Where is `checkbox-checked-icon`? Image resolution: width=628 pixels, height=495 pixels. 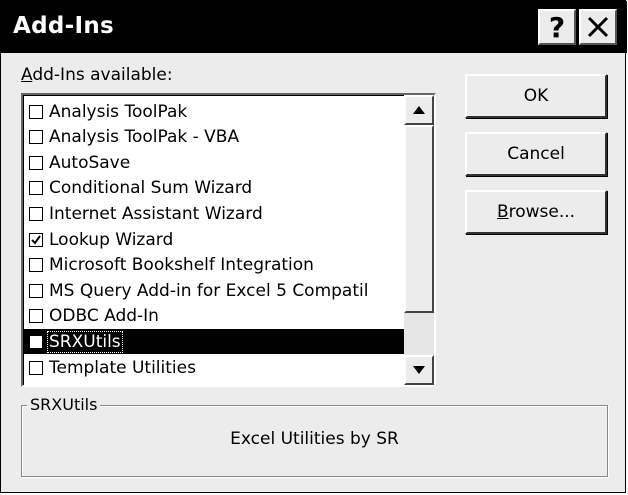 checkbox-checked-icon is located at coordinates (36, 239).